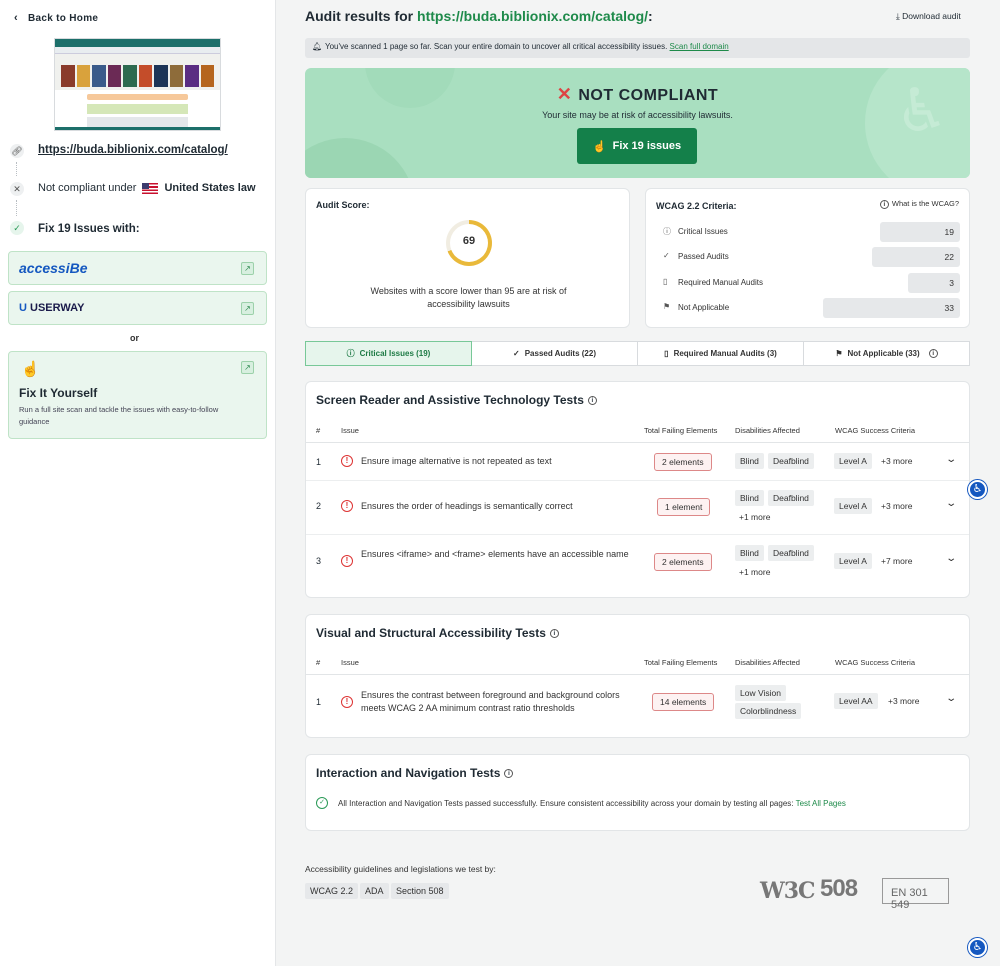 The height and width of the screenshot is (966, 1000). What do you see at coordinates (87, 188) in the screenshot?
I see `not-compliant-label: Not compliant under` at bounding box center [87, 188].